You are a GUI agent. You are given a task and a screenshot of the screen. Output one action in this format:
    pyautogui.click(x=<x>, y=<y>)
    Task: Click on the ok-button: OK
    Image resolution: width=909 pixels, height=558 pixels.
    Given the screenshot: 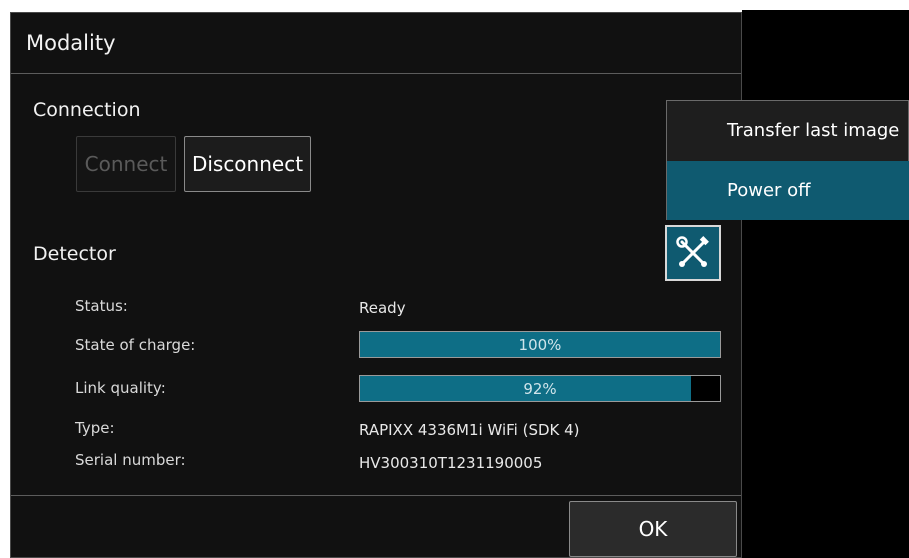 What is the action you would take?
    pyautogui.click(x=653, y=529)
    